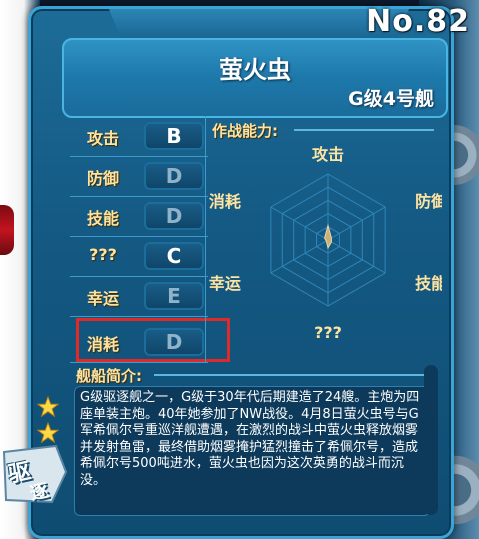 Image resolution: width=479 pixels, height=539 pixels. What do you see at coordinates (109, 376) in the screenshot?
I see `description-title: 舰船简介:` at bounding box center [109, 376].